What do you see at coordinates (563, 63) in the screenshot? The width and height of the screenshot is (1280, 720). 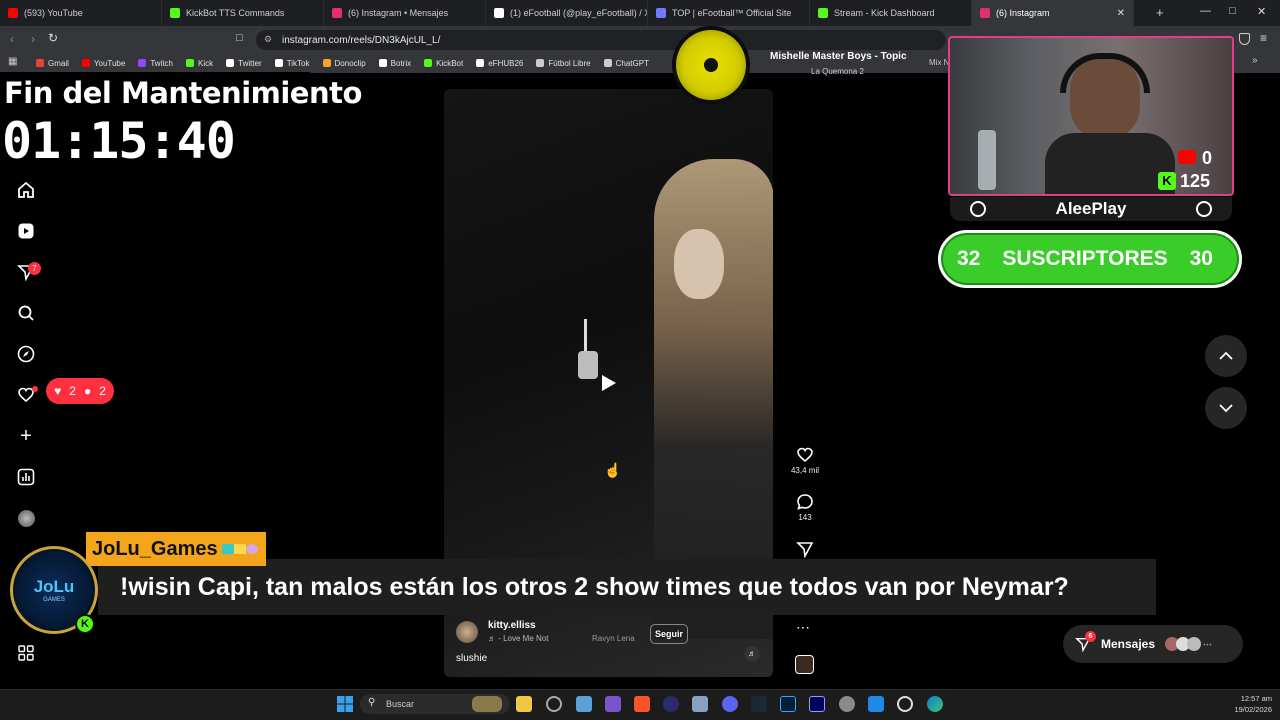 I see `bookmark-item: Fútbol Libre` at bounding box center [563, 63].